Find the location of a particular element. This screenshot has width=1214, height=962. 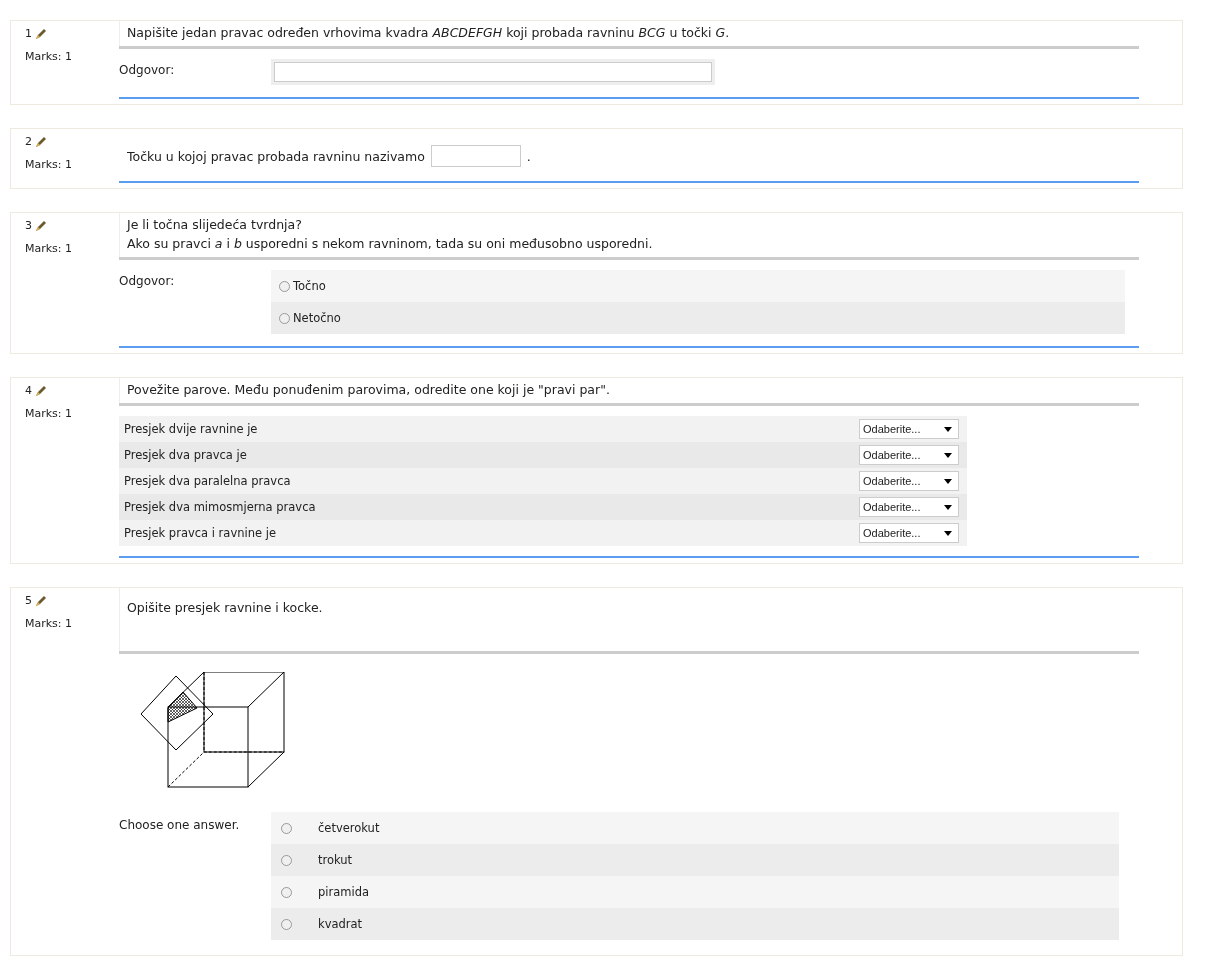

question-number: 1 is located at coordinates (28, 33).